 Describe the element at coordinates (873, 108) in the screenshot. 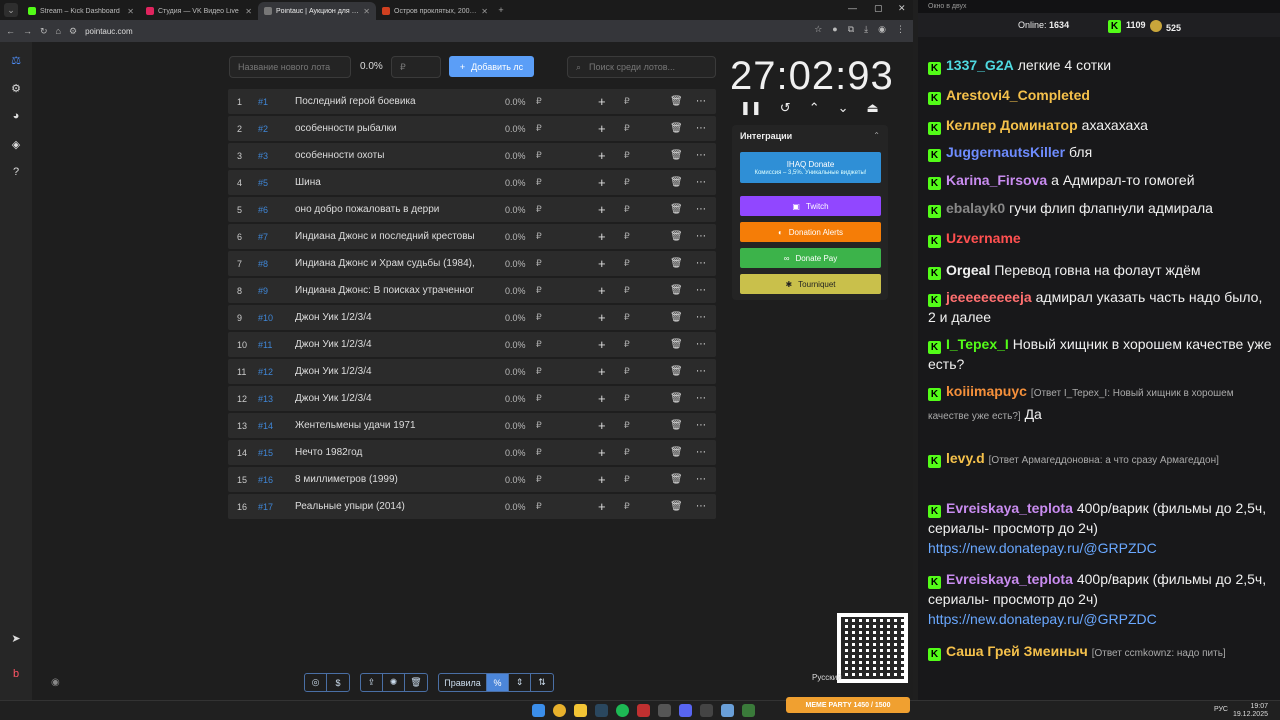

I see `time-max-icon: ⏏` at that location.